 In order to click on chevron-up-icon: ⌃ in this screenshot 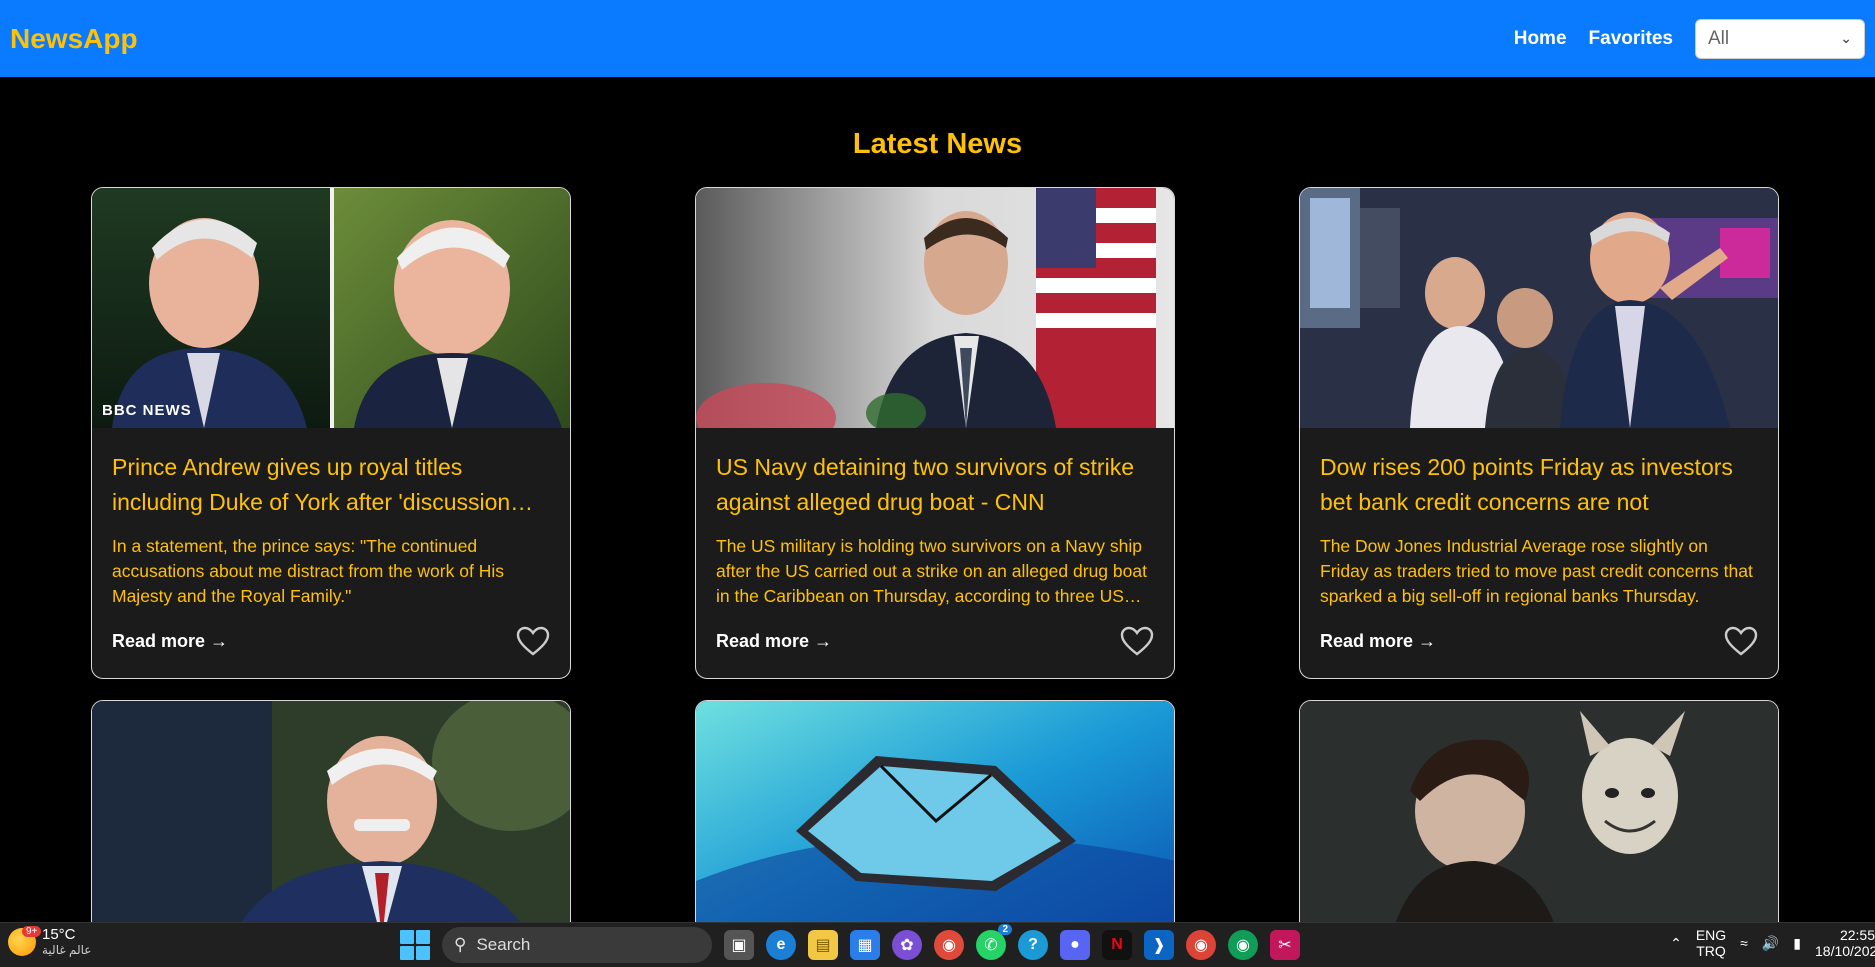, I will do `click(1676, 943)`.